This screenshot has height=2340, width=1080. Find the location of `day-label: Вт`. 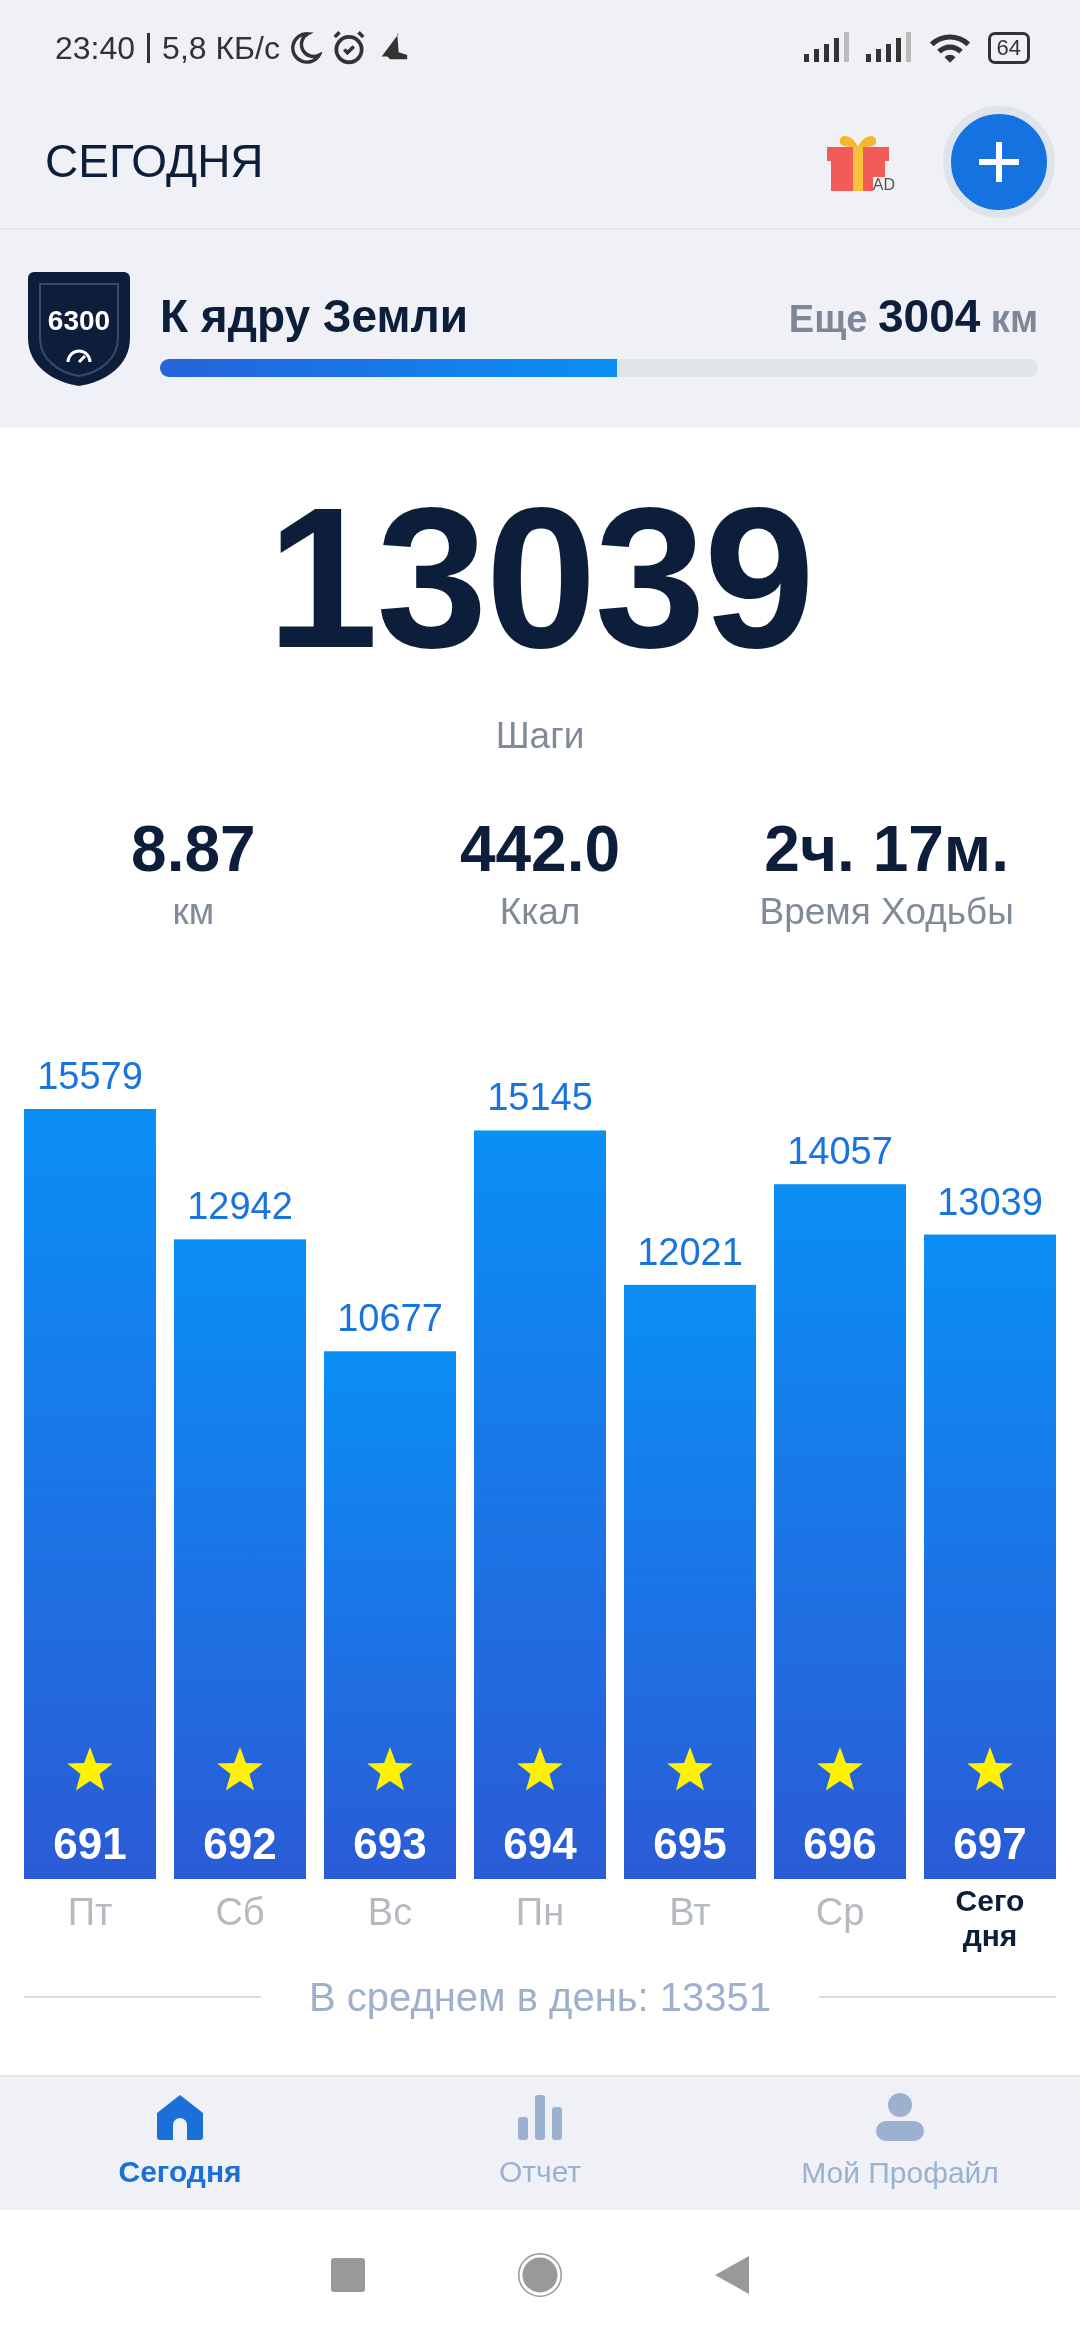

day-label: Вт is located at coordinates (690, 1912).